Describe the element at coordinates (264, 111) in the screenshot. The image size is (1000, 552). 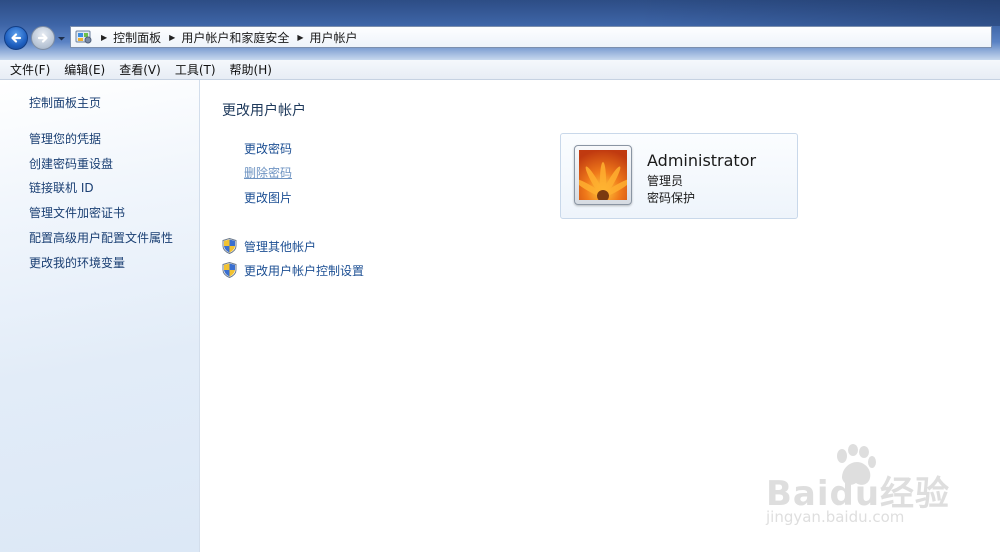
I see `page-title: 更改用户帐户` at that location.